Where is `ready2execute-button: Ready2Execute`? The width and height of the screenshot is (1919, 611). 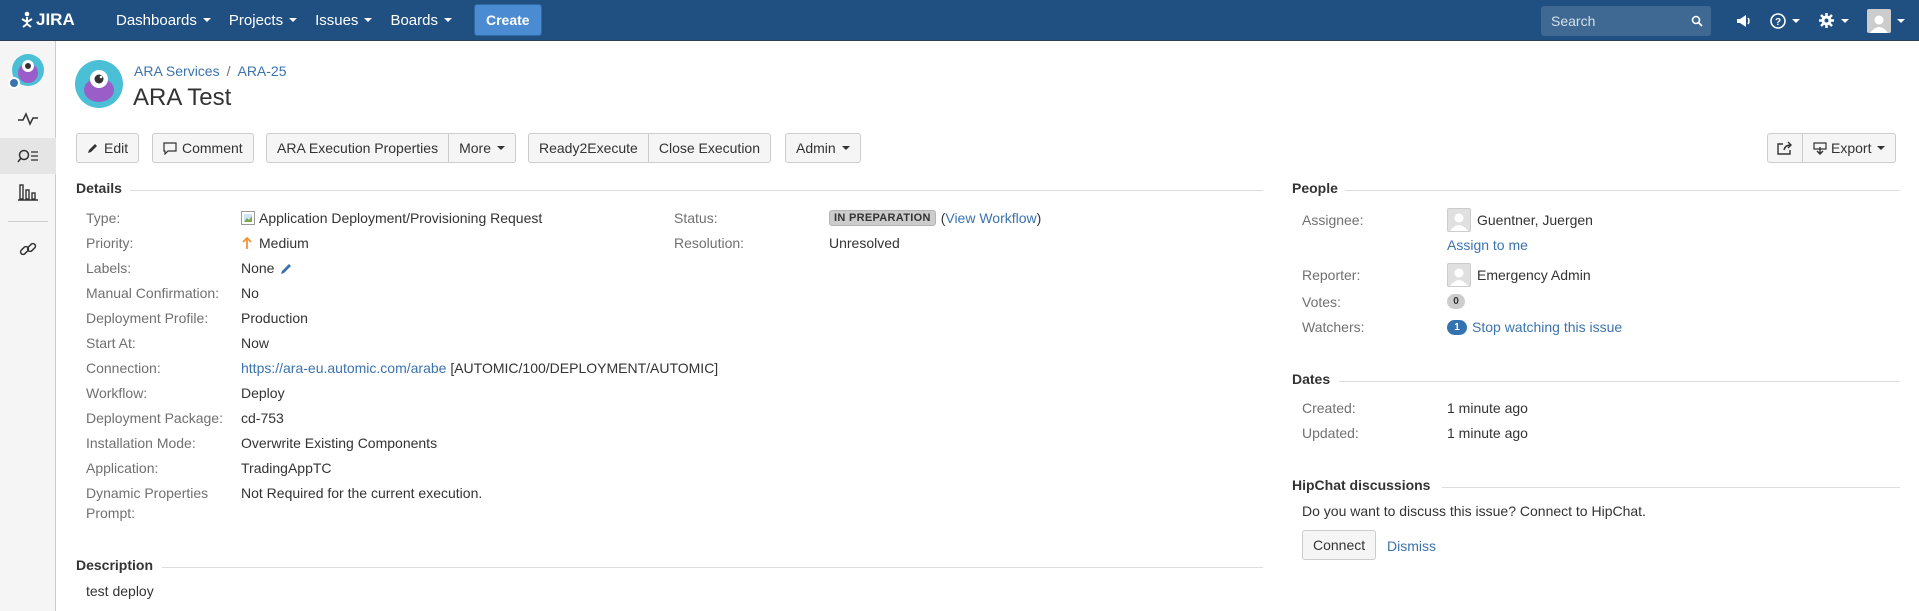
ready2execute-button: Ready2Execute is located at coordinates (588, 148).